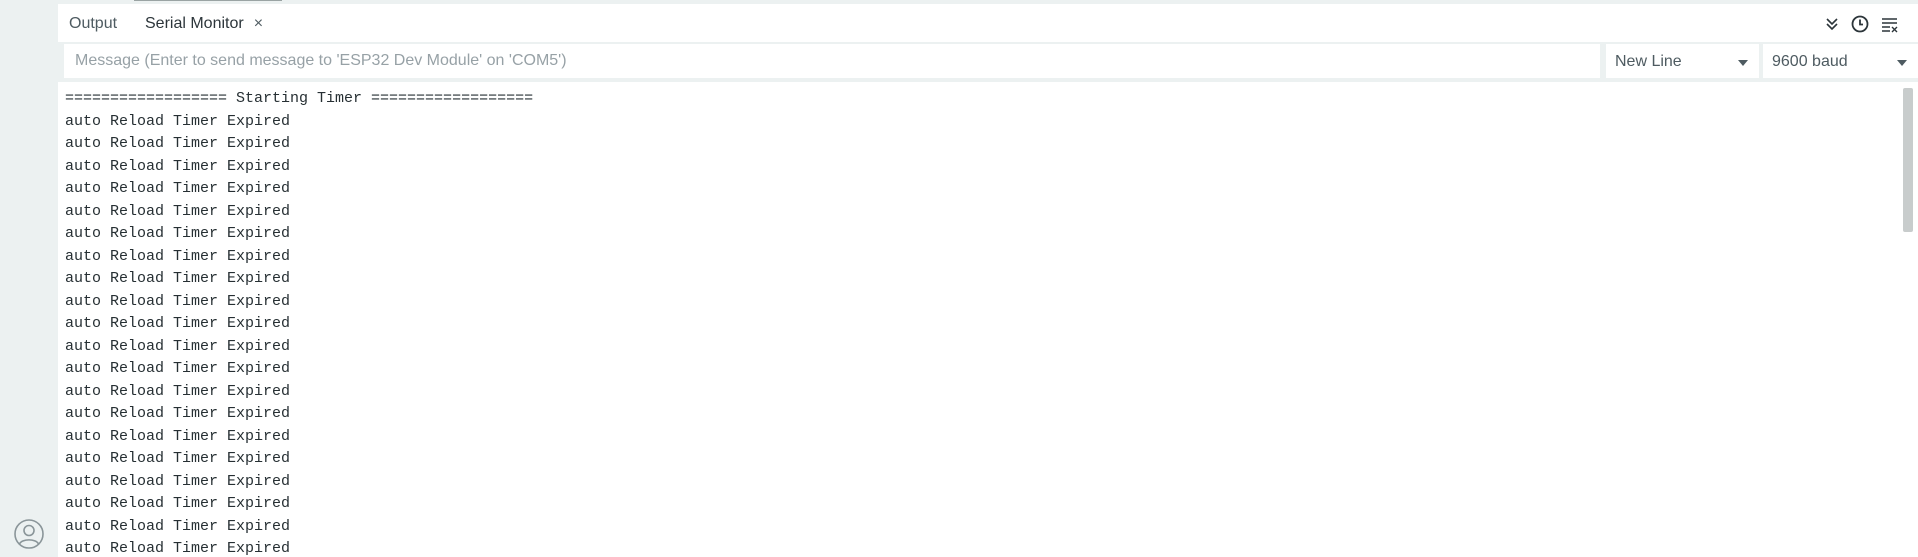 Image resolution: width=1918 pixels, height=557 pixels. I want to click on panel-tab-bar: Output Serial Monitor ×, so click(988, 23).